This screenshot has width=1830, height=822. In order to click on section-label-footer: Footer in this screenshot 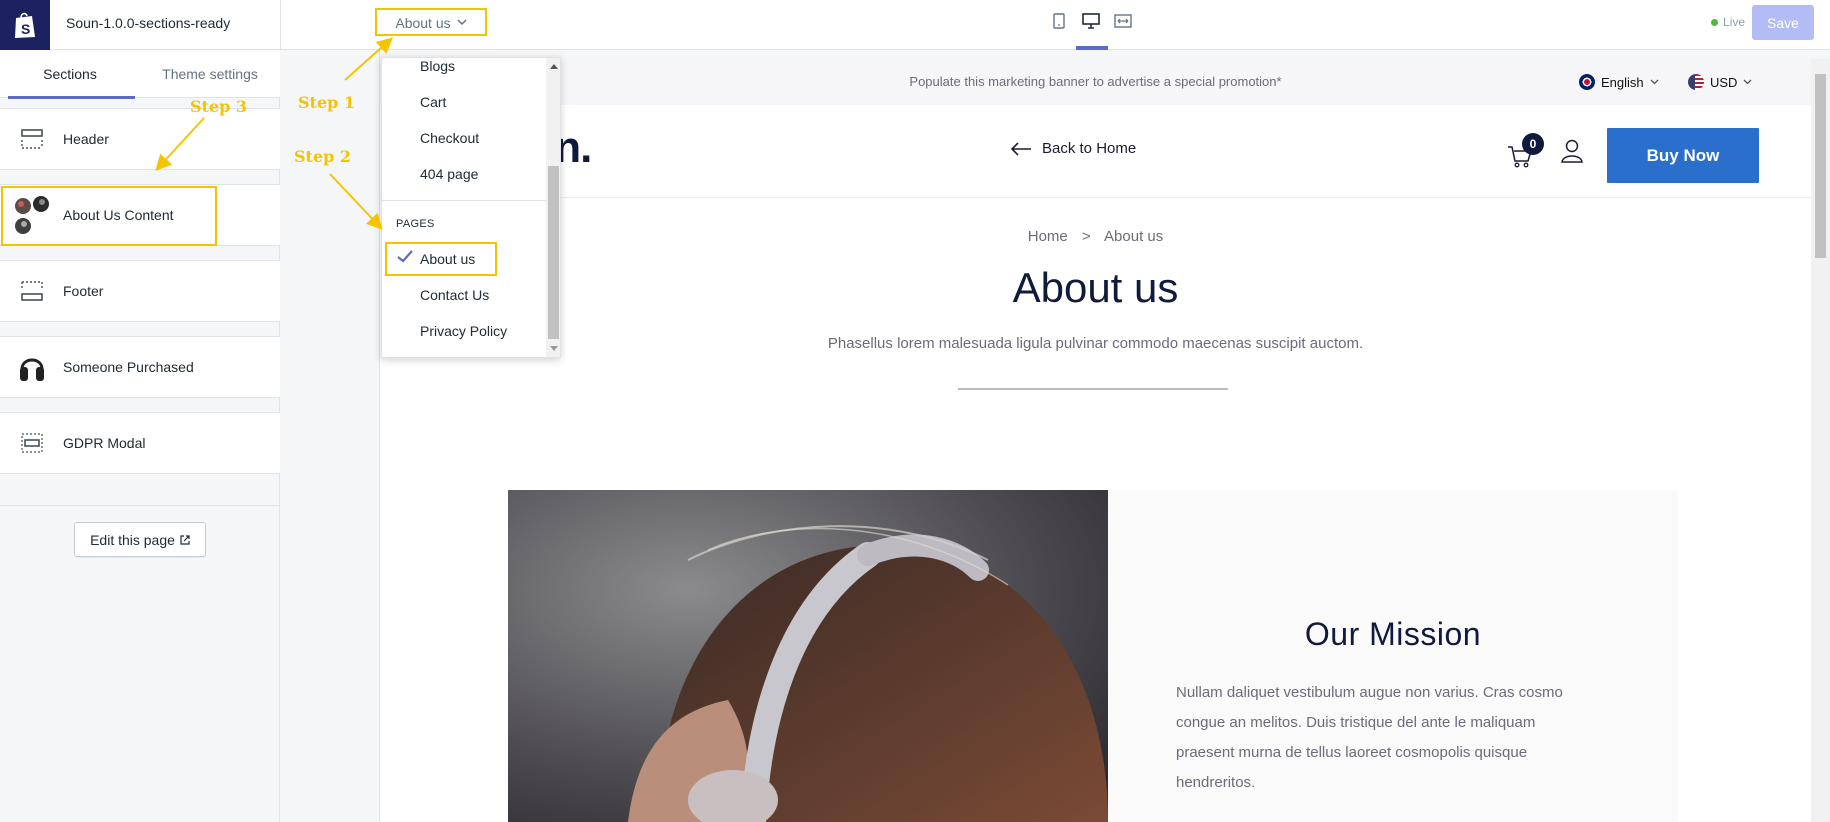, I will do `click(83, 291)`.